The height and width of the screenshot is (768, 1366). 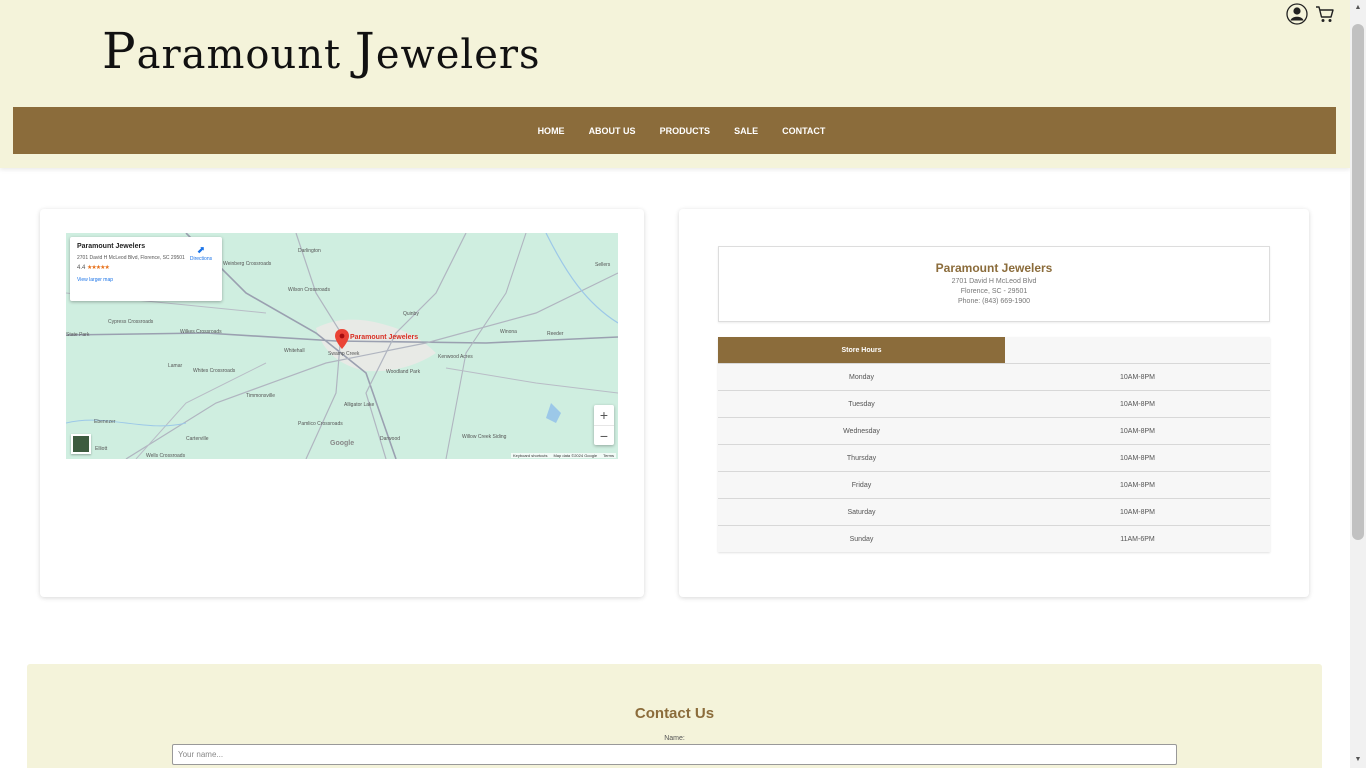 I want to click on map-label: Alligator Lake, so click(x=359, y=405).